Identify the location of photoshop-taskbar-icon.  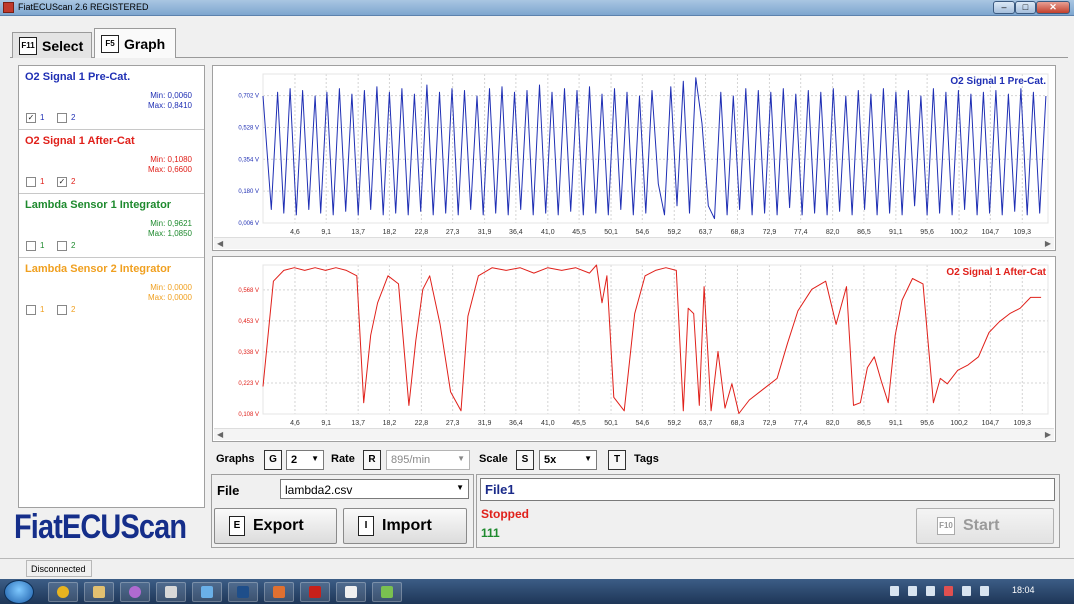
(243, 592).